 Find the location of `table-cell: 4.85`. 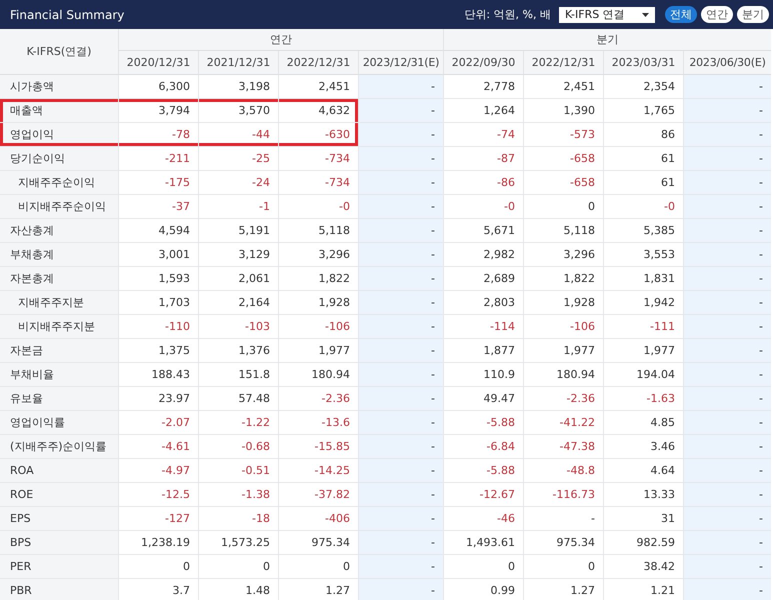

table-cell: 4.85 is located at coordinates (643, 423).